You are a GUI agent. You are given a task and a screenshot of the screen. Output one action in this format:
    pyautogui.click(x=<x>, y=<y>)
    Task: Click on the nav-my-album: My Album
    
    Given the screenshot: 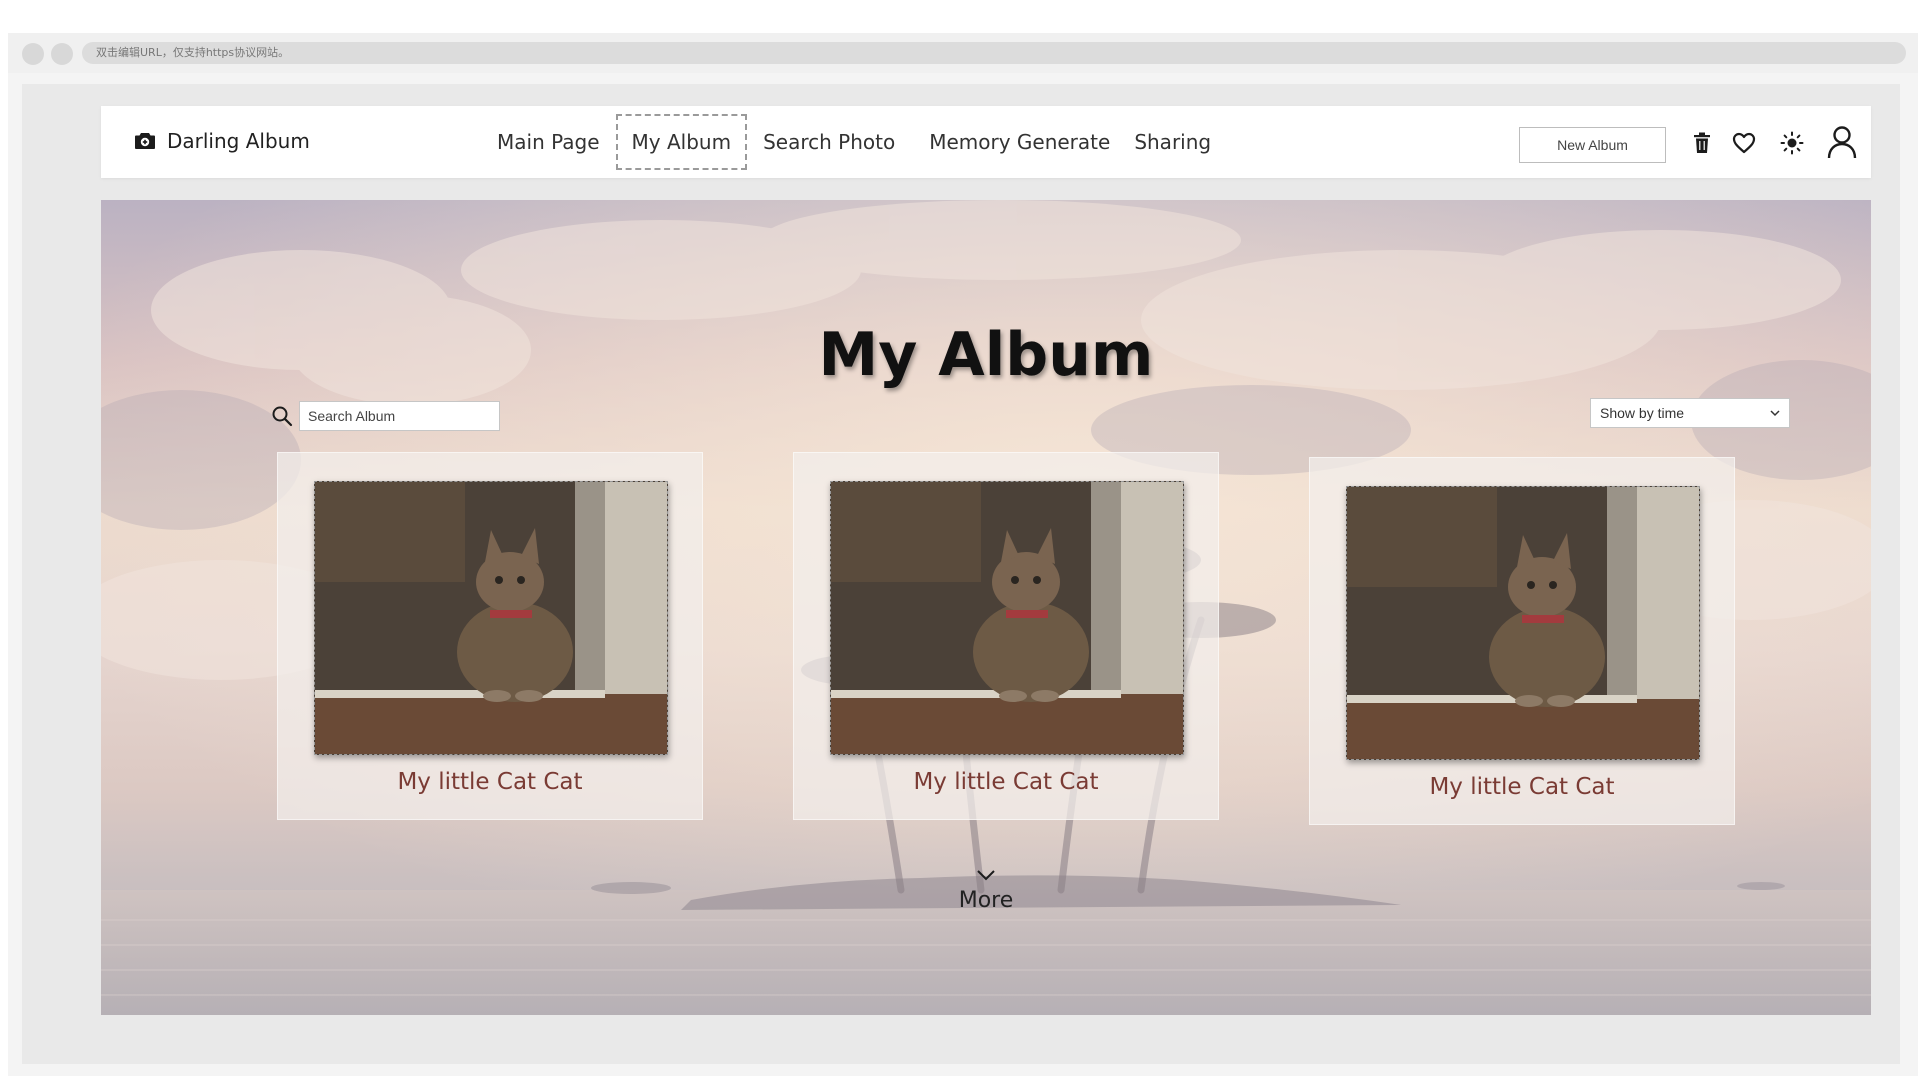 What is the action you would take?
    pyautogui.click(x=681, y=142)
    